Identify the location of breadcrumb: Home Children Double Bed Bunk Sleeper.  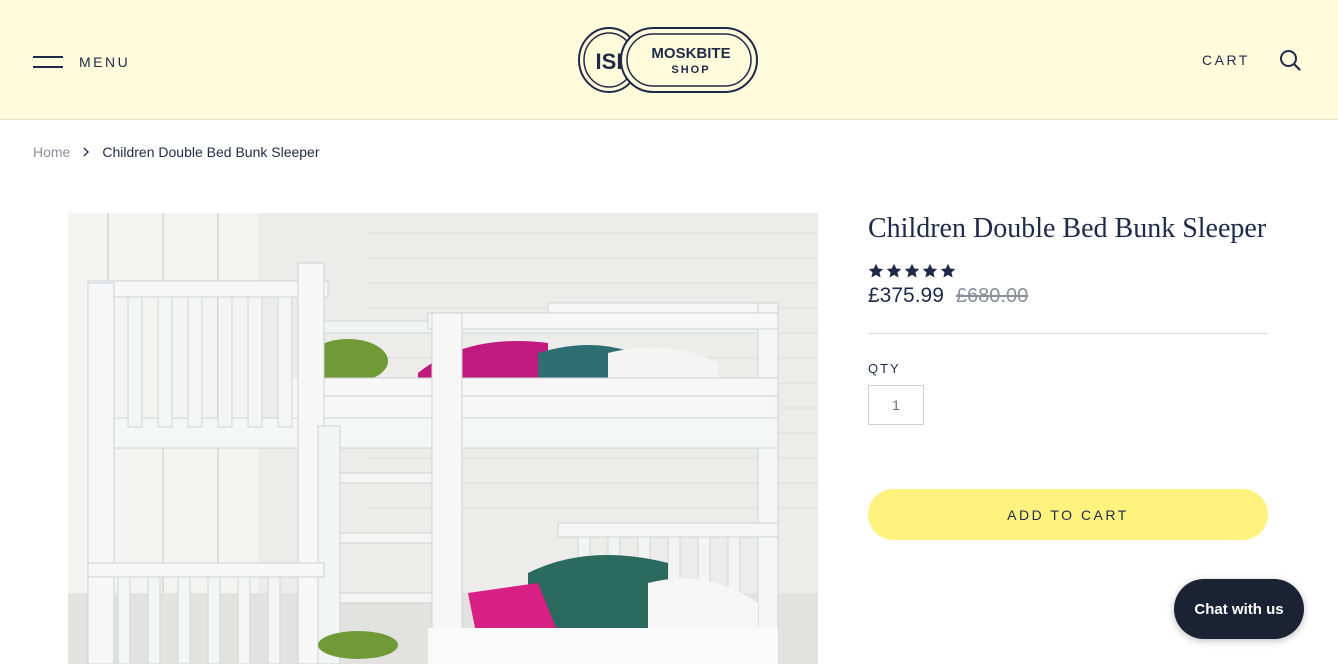
(176, 152).